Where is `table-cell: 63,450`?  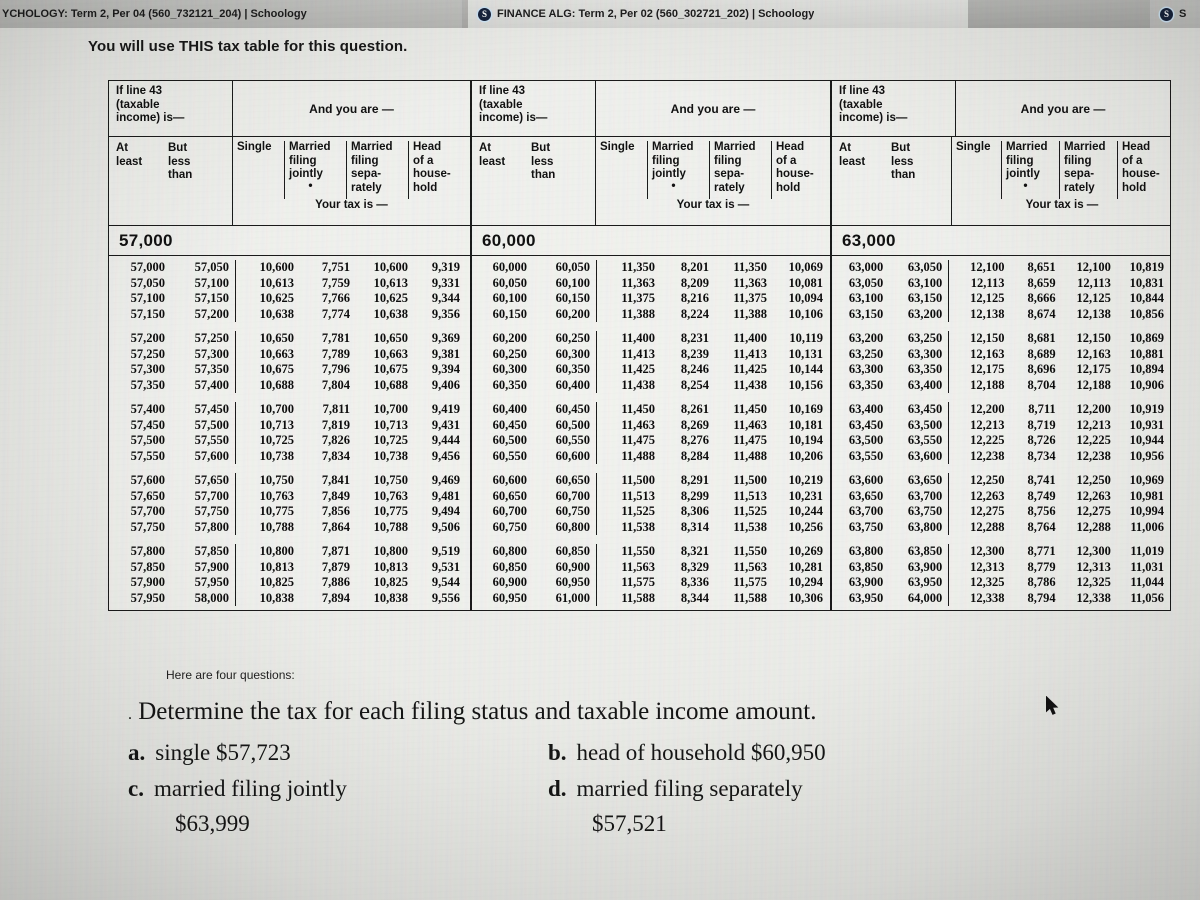
table-cell: 63,450 is located at coordinates (866, 424).